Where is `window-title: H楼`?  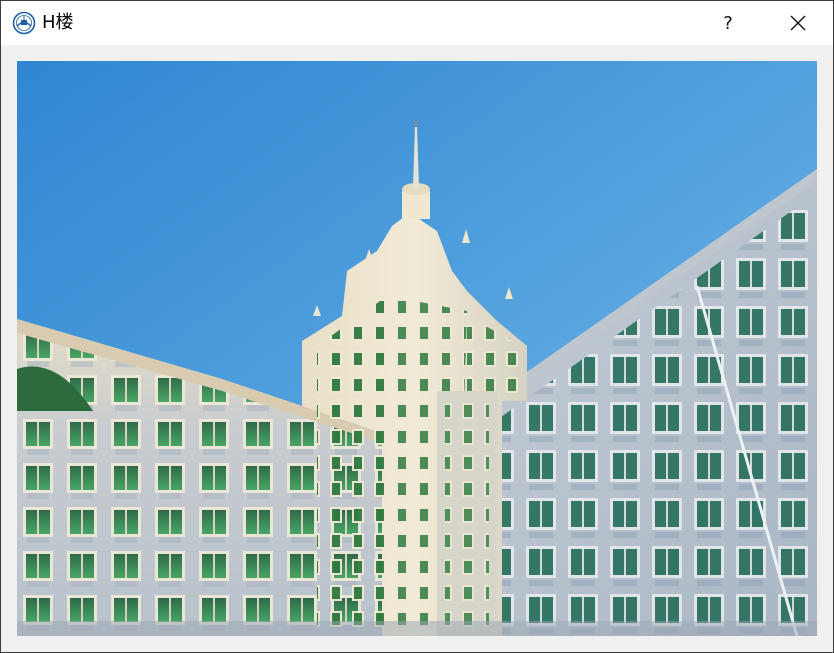 window-title: H楼 is located at coordinates (58, 22).